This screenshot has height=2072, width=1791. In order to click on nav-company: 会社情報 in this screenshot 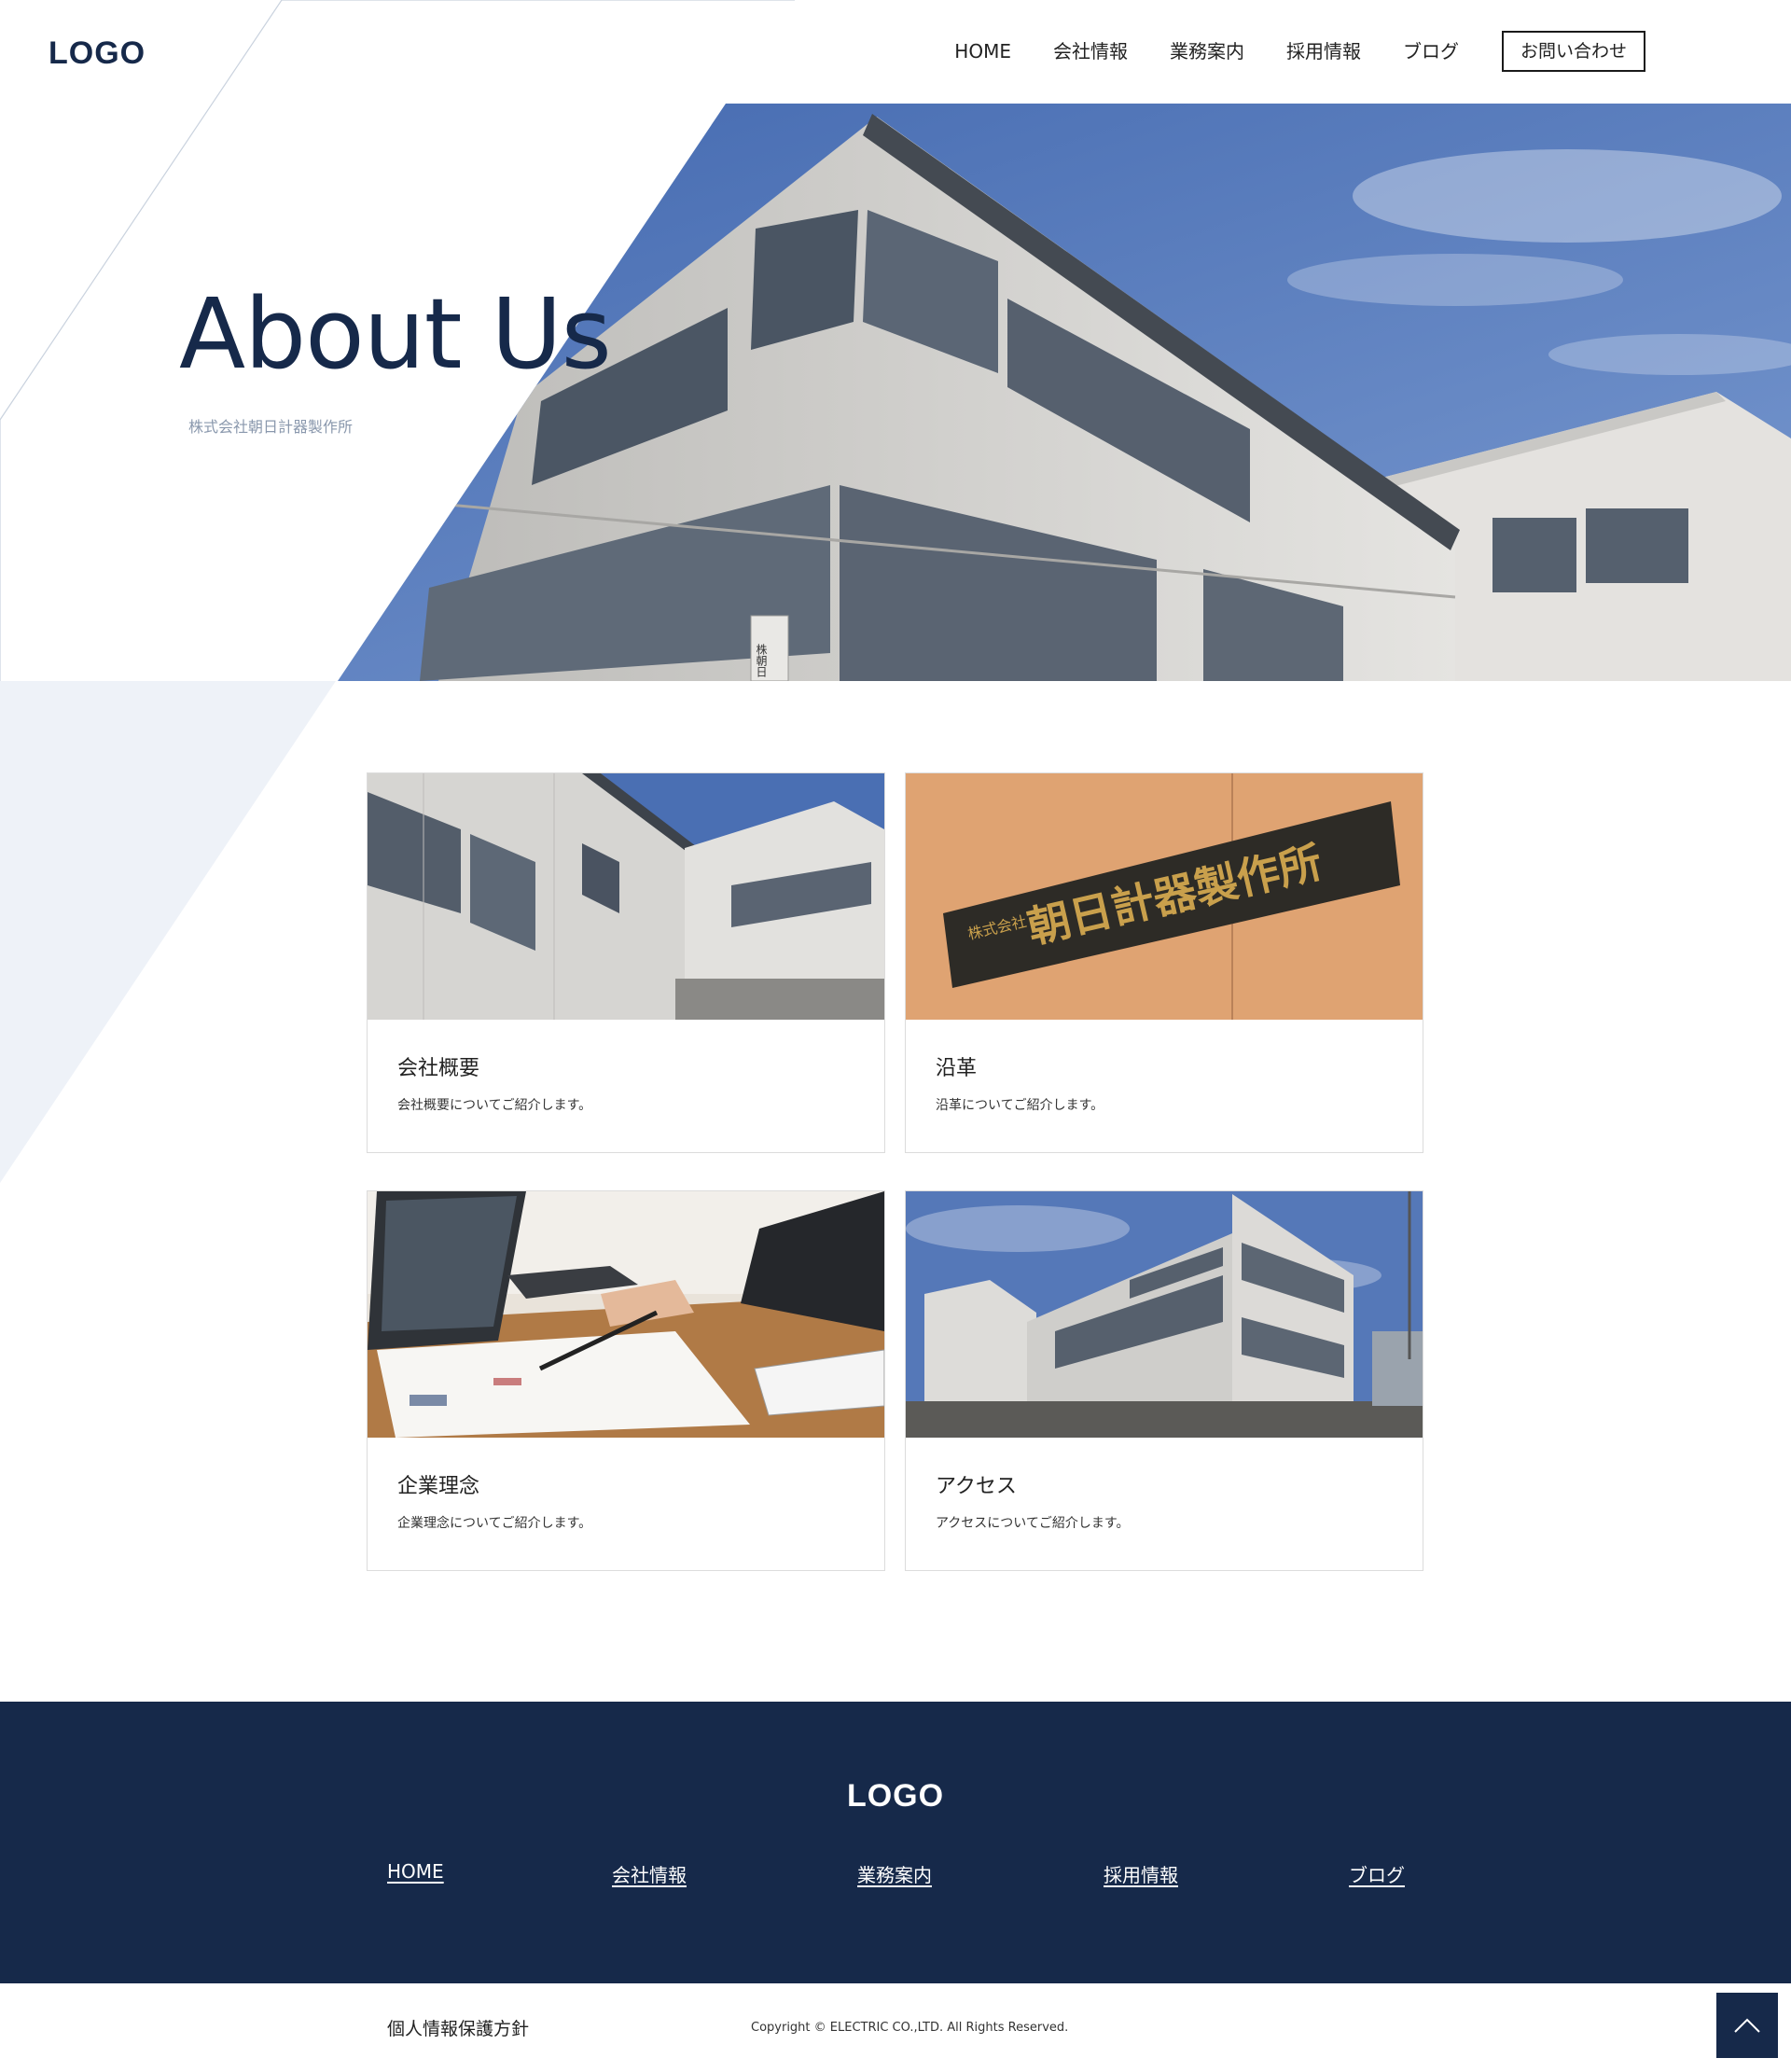, I will do `click(1090, 51)`.